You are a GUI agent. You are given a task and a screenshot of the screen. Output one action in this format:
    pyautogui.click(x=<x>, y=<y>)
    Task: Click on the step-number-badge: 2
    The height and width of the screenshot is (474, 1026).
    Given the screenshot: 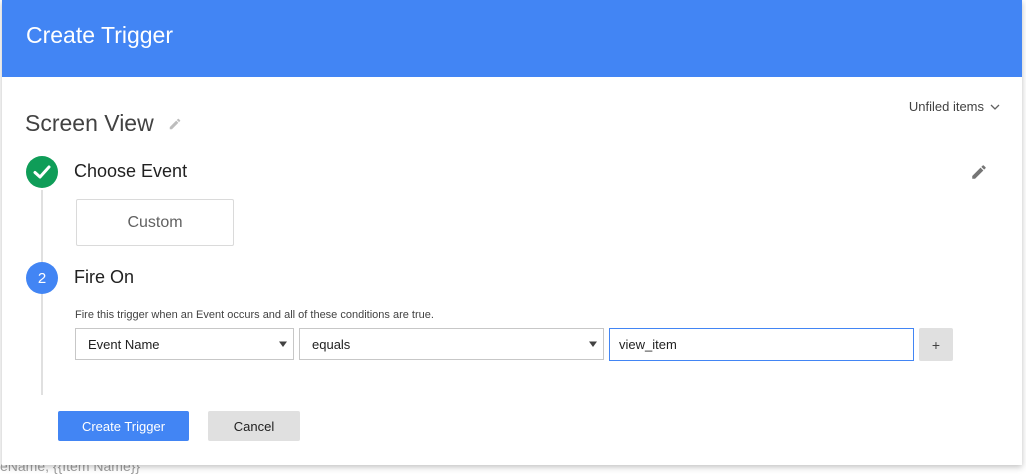 What is the action you would take?
    pyautogui.click(x=42, y=278)
    